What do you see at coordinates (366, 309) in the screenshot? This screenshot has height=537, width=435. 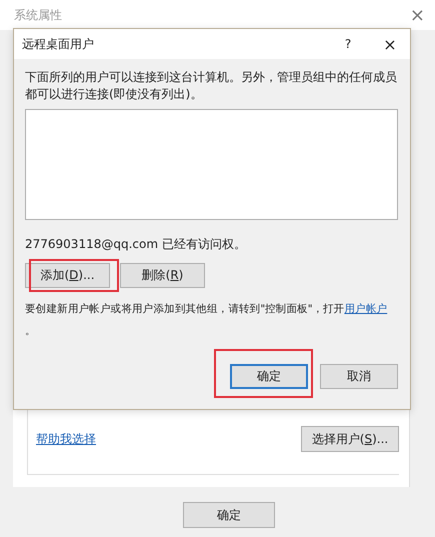 I see `user-accounts-link: 用户帐户` at bounding box center [366, 309].